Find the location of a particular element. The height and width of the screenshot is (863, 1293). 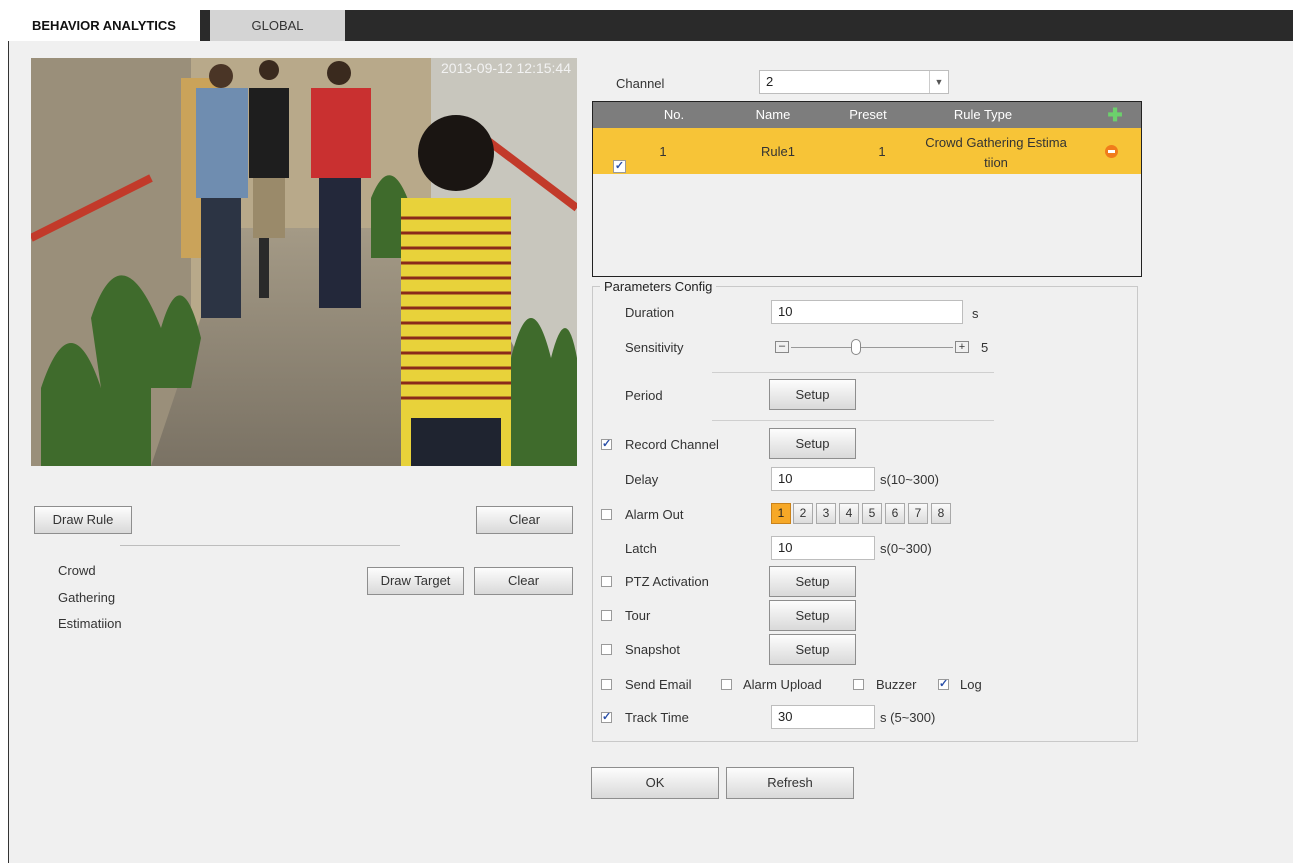

delay-range: s(10~300) is located at coordinates (909, 479).